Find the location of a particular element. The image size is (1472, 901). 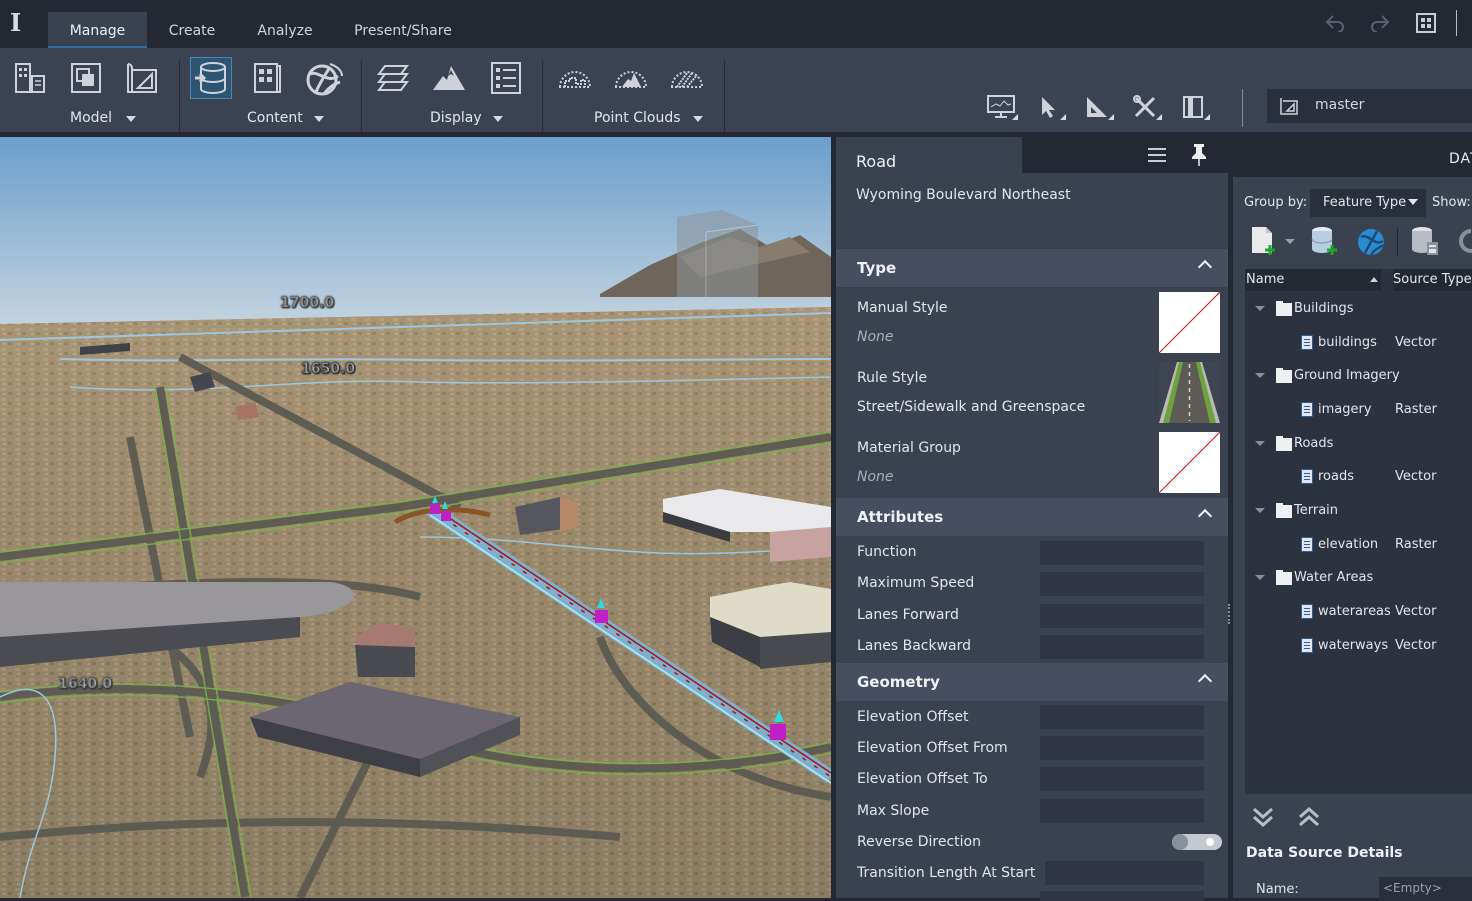

display-dropdown-caret is located at coordinates (498, 119).